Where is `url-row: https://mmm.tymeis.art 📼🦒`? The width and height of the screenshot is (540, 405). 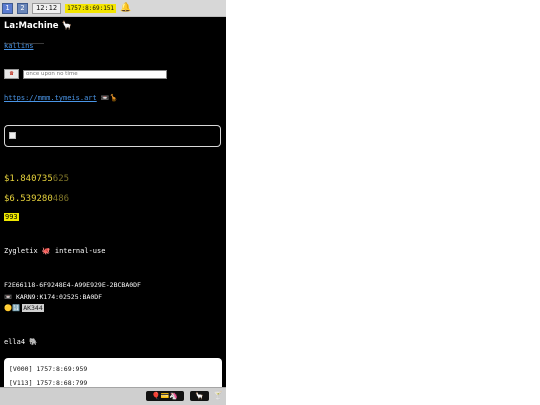 url-row: https://mmm.tymeis.art 📼🦒 is located at coordinates (61, 98).